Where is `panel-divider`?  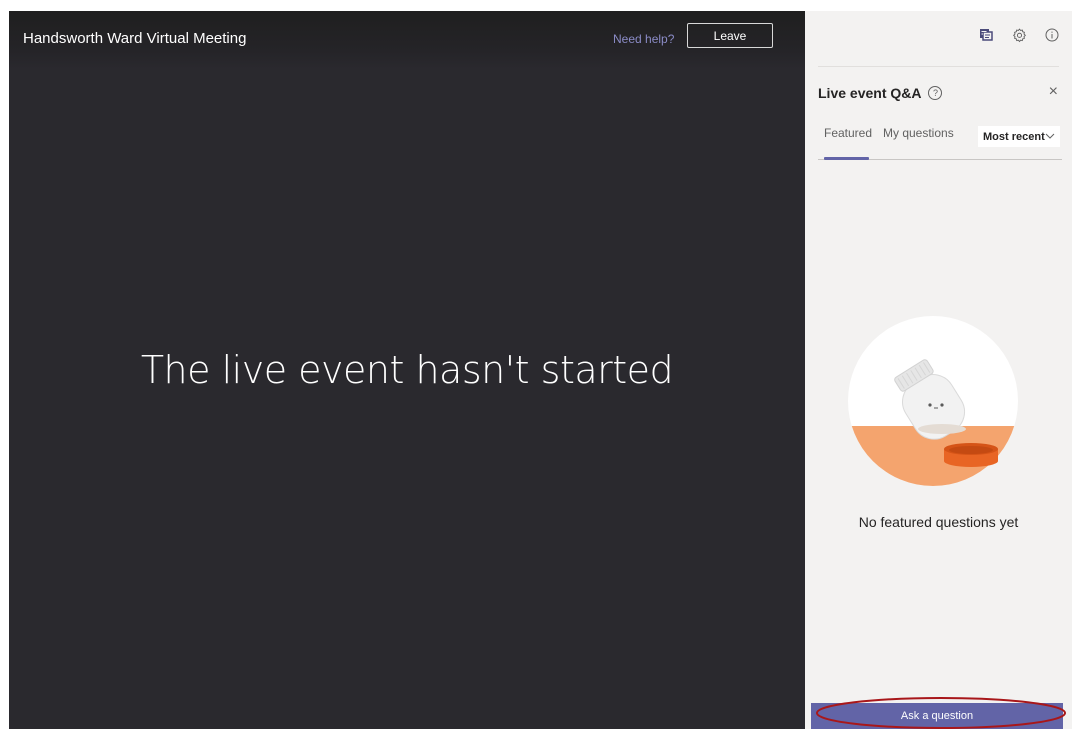
panel-divider is located at coordinates (938, 66).